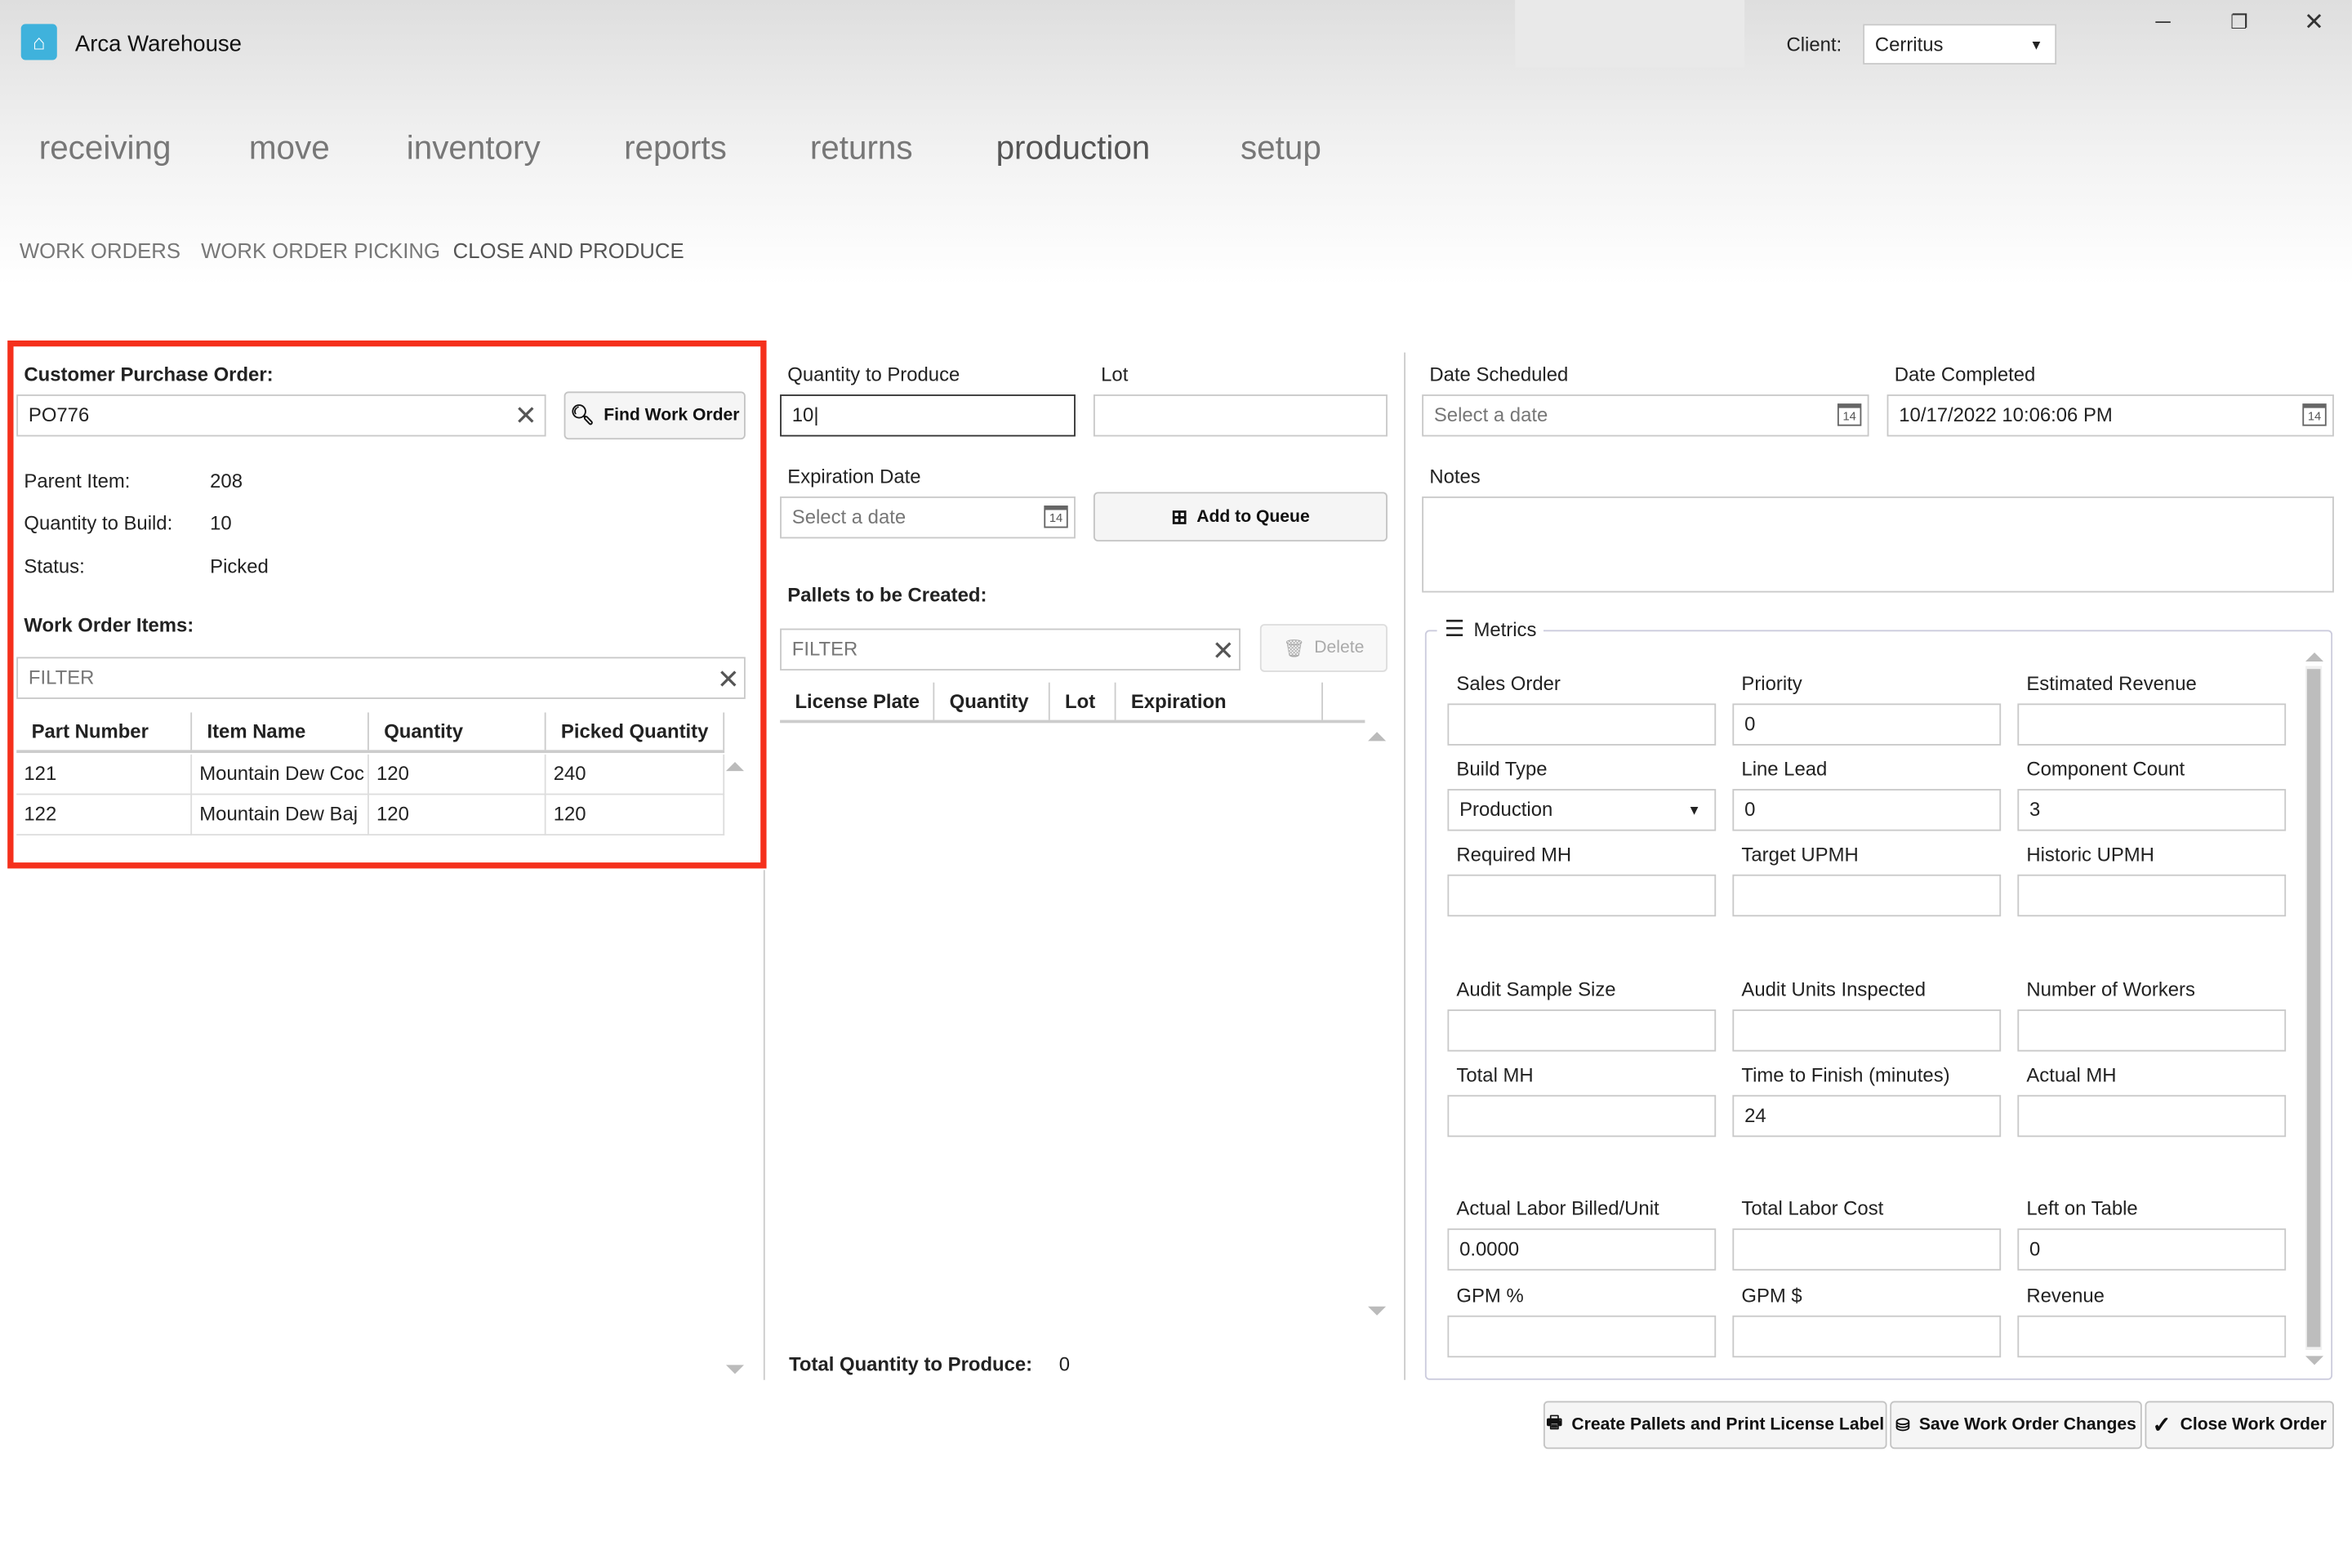  What do you see at coordinates (1772, 1295) in the screenshot?
I see `gpm-label: GPM $` at bounding box center [1772, 1295].